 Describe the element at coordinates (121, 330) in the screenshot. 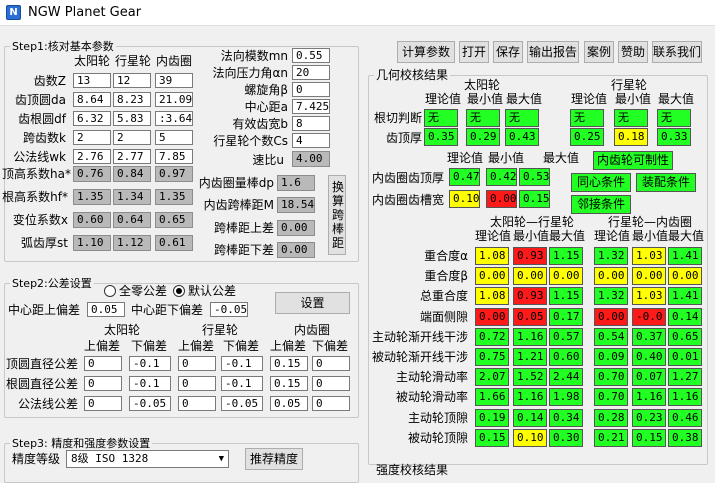

I see `tol-sun-header: 太阳轮` at that location.